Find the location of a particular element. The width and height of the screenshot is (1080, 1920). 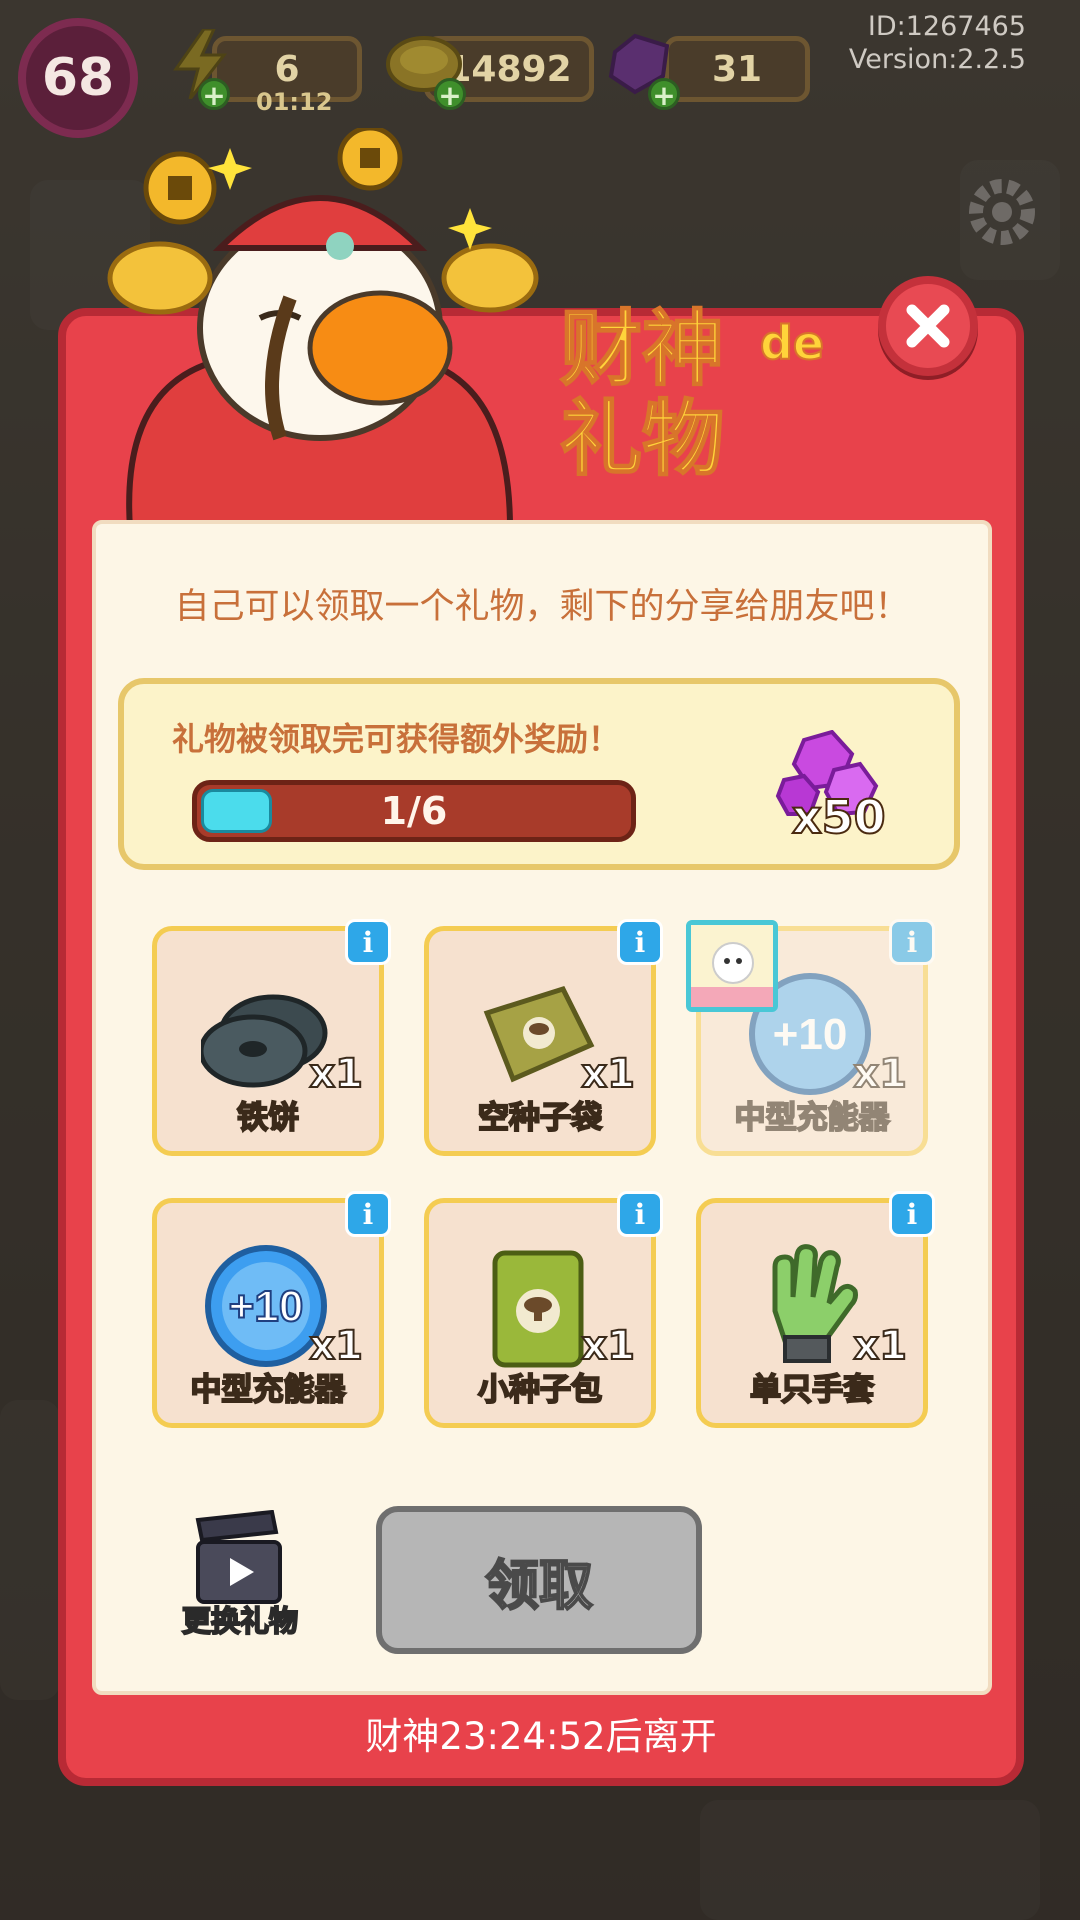

gift-card-charger: +10 x1 中型充能器 i is located at coordinates (271, 1309).